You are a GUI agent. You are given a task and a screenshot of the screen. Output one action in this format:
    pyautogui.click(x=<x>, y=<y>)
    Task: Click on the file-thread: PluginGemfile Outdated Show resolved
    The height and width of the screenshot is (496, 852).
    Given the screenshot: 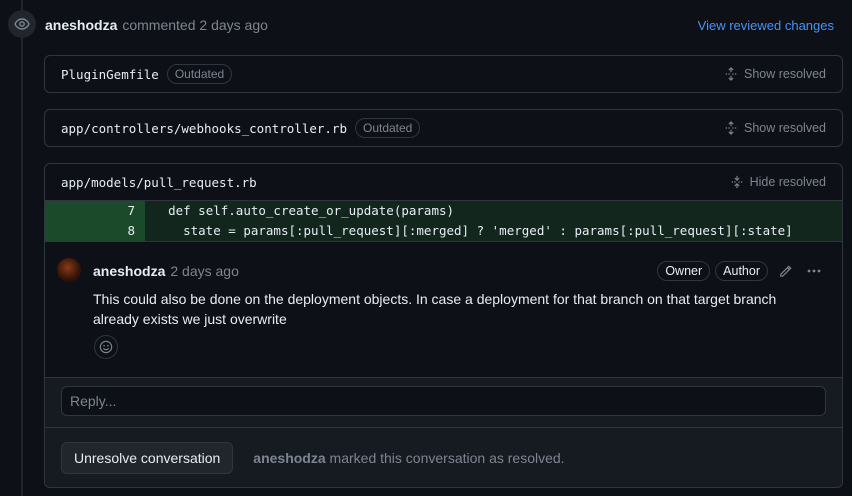 What is the action you would take?
    pyautogui.click(x=443, y=74)
    